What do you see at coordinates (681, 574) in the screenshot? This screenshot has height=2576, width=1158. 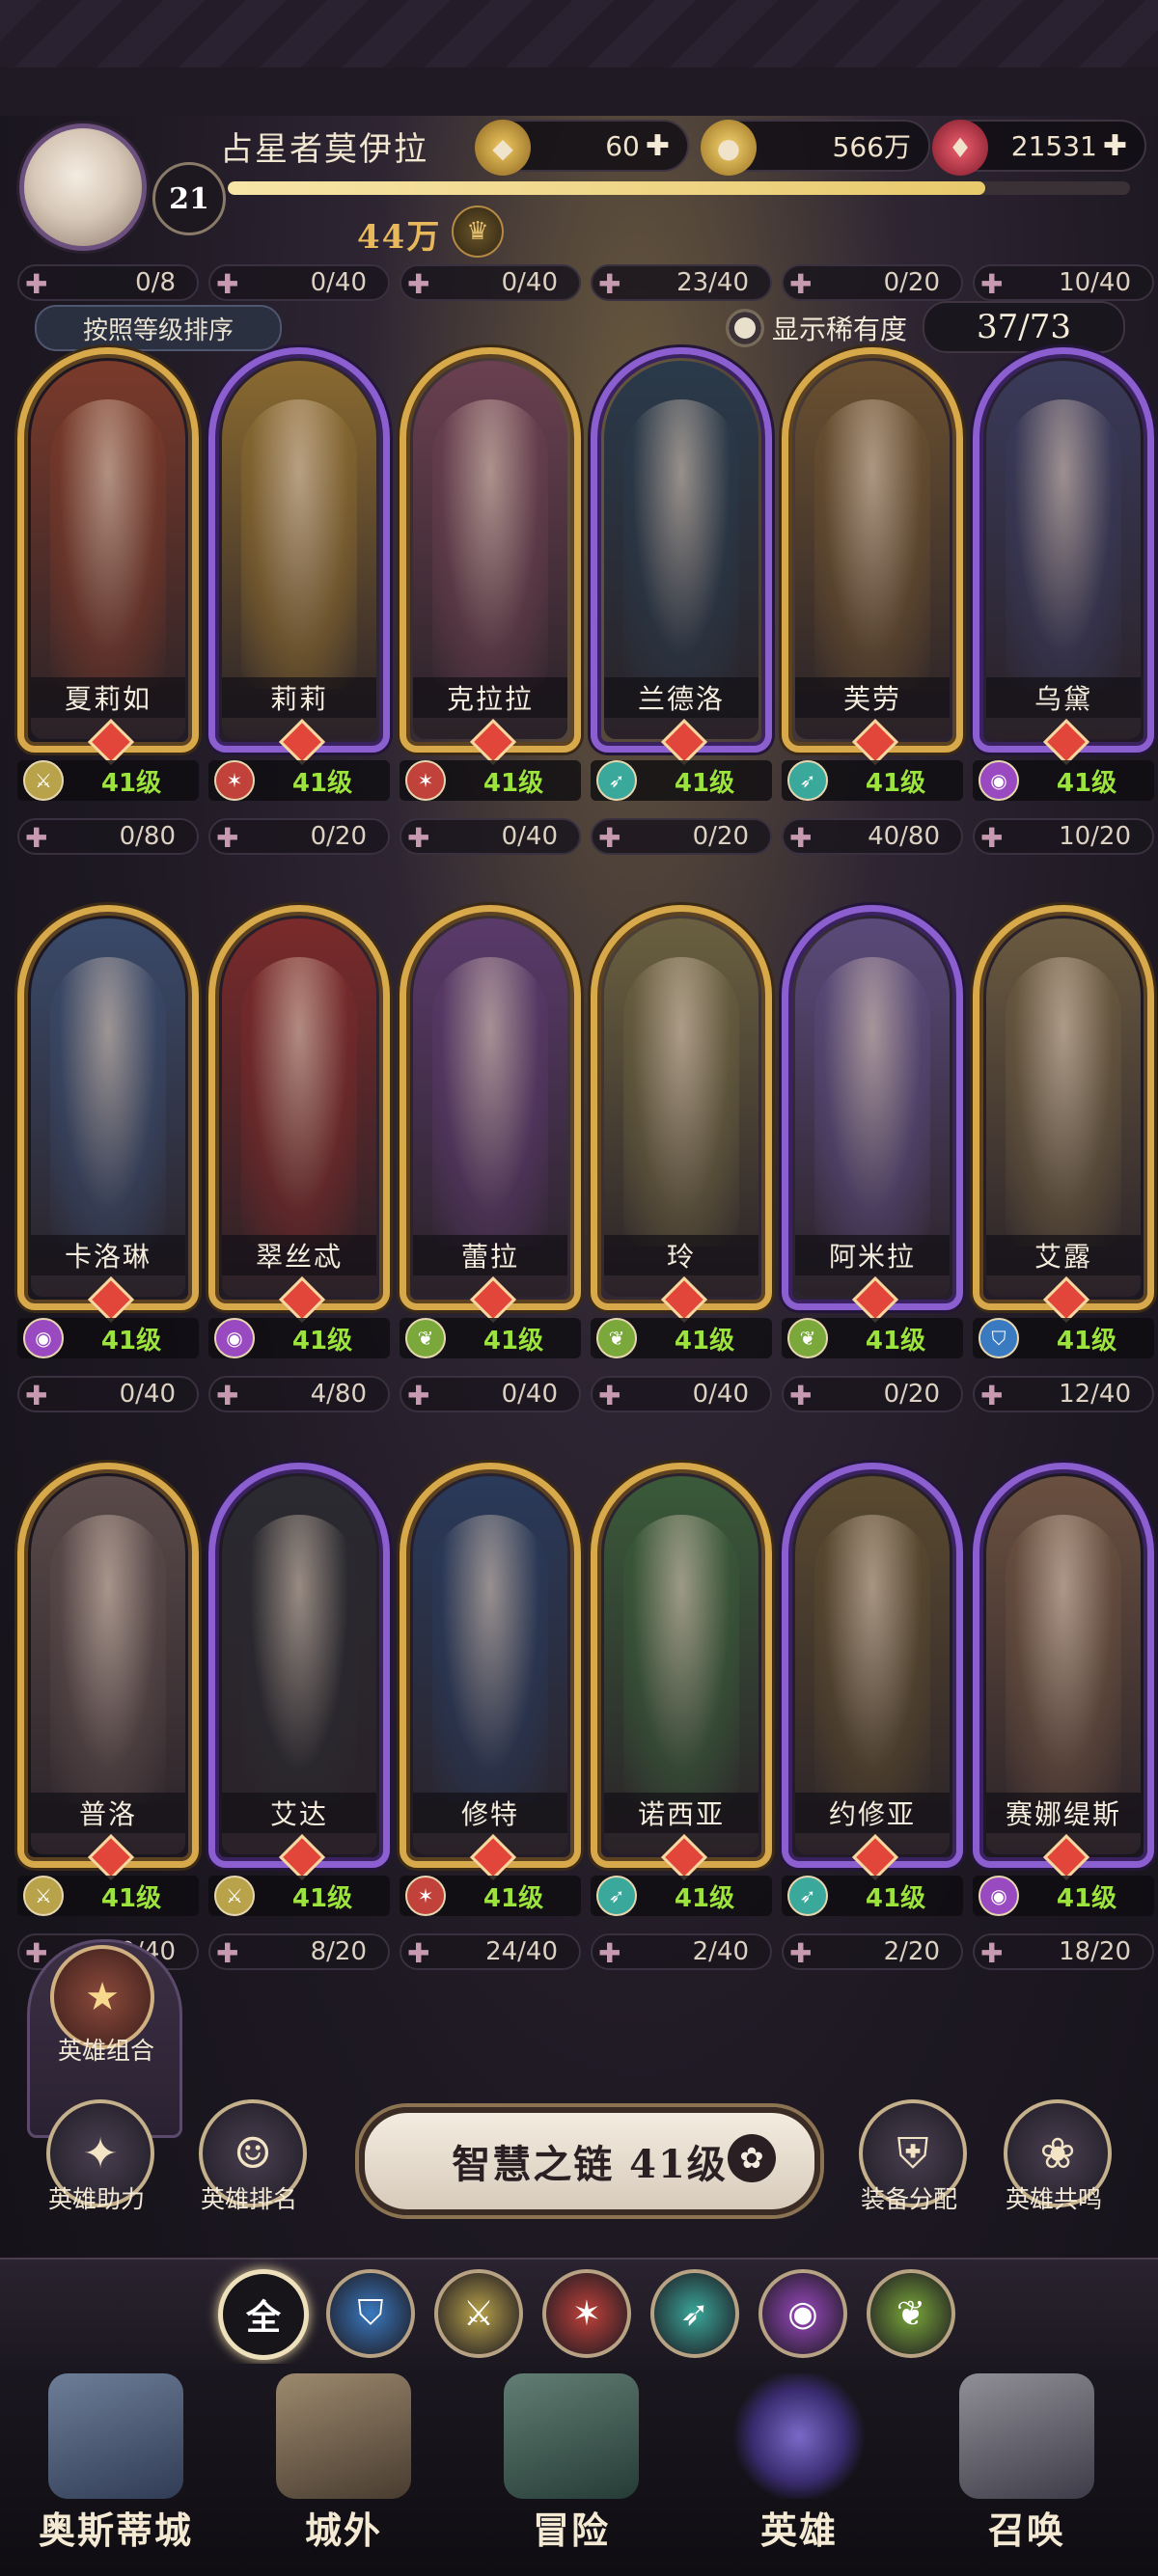 I see `hero-card: 兰德洛 ➶ 41级` at bounding box center [681, 574].